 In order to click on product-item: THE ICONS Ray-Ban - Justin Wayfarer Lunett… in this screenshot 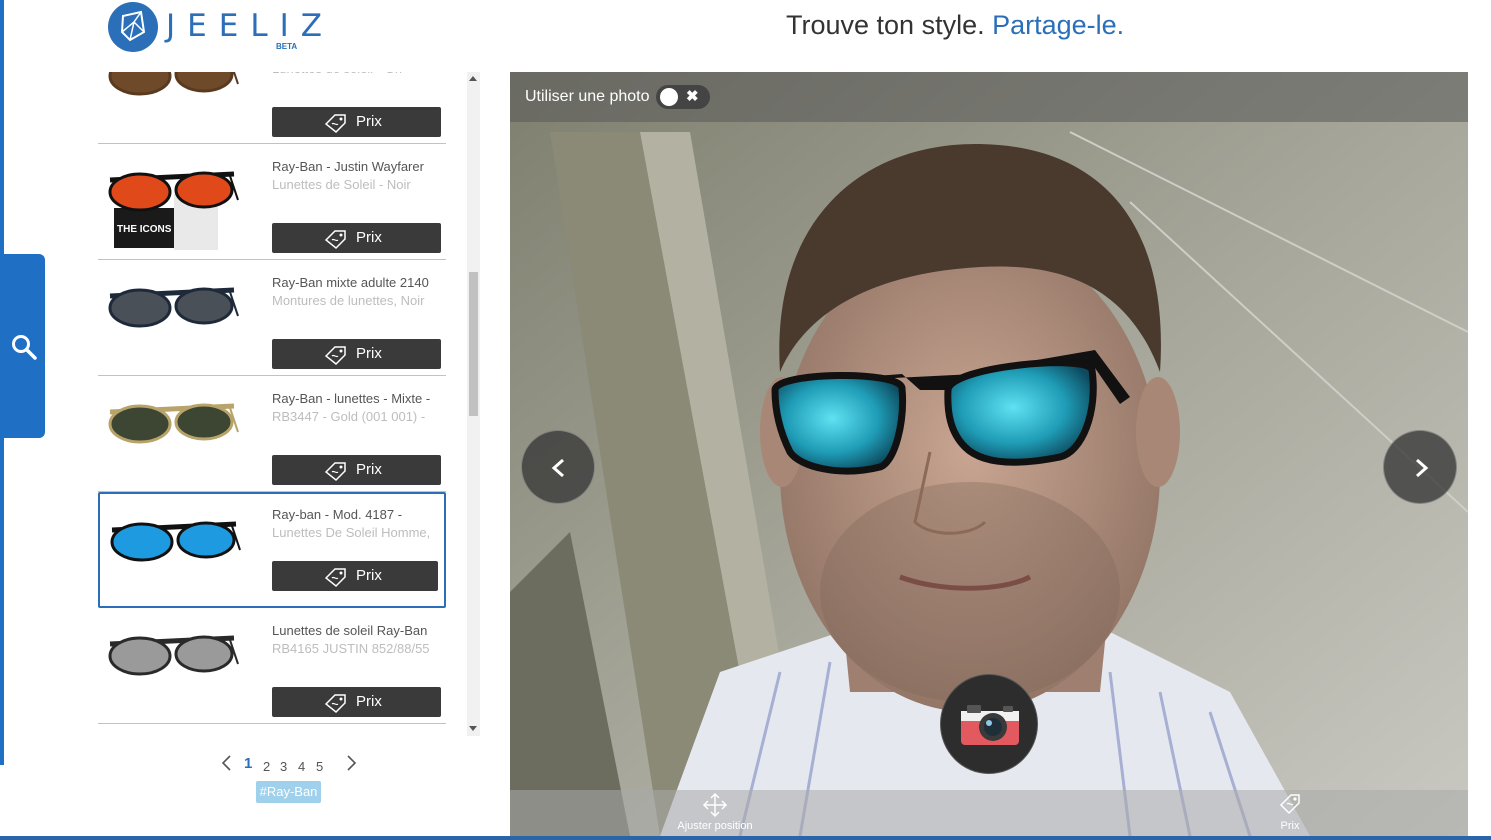, I will do `click(272, 202)`.